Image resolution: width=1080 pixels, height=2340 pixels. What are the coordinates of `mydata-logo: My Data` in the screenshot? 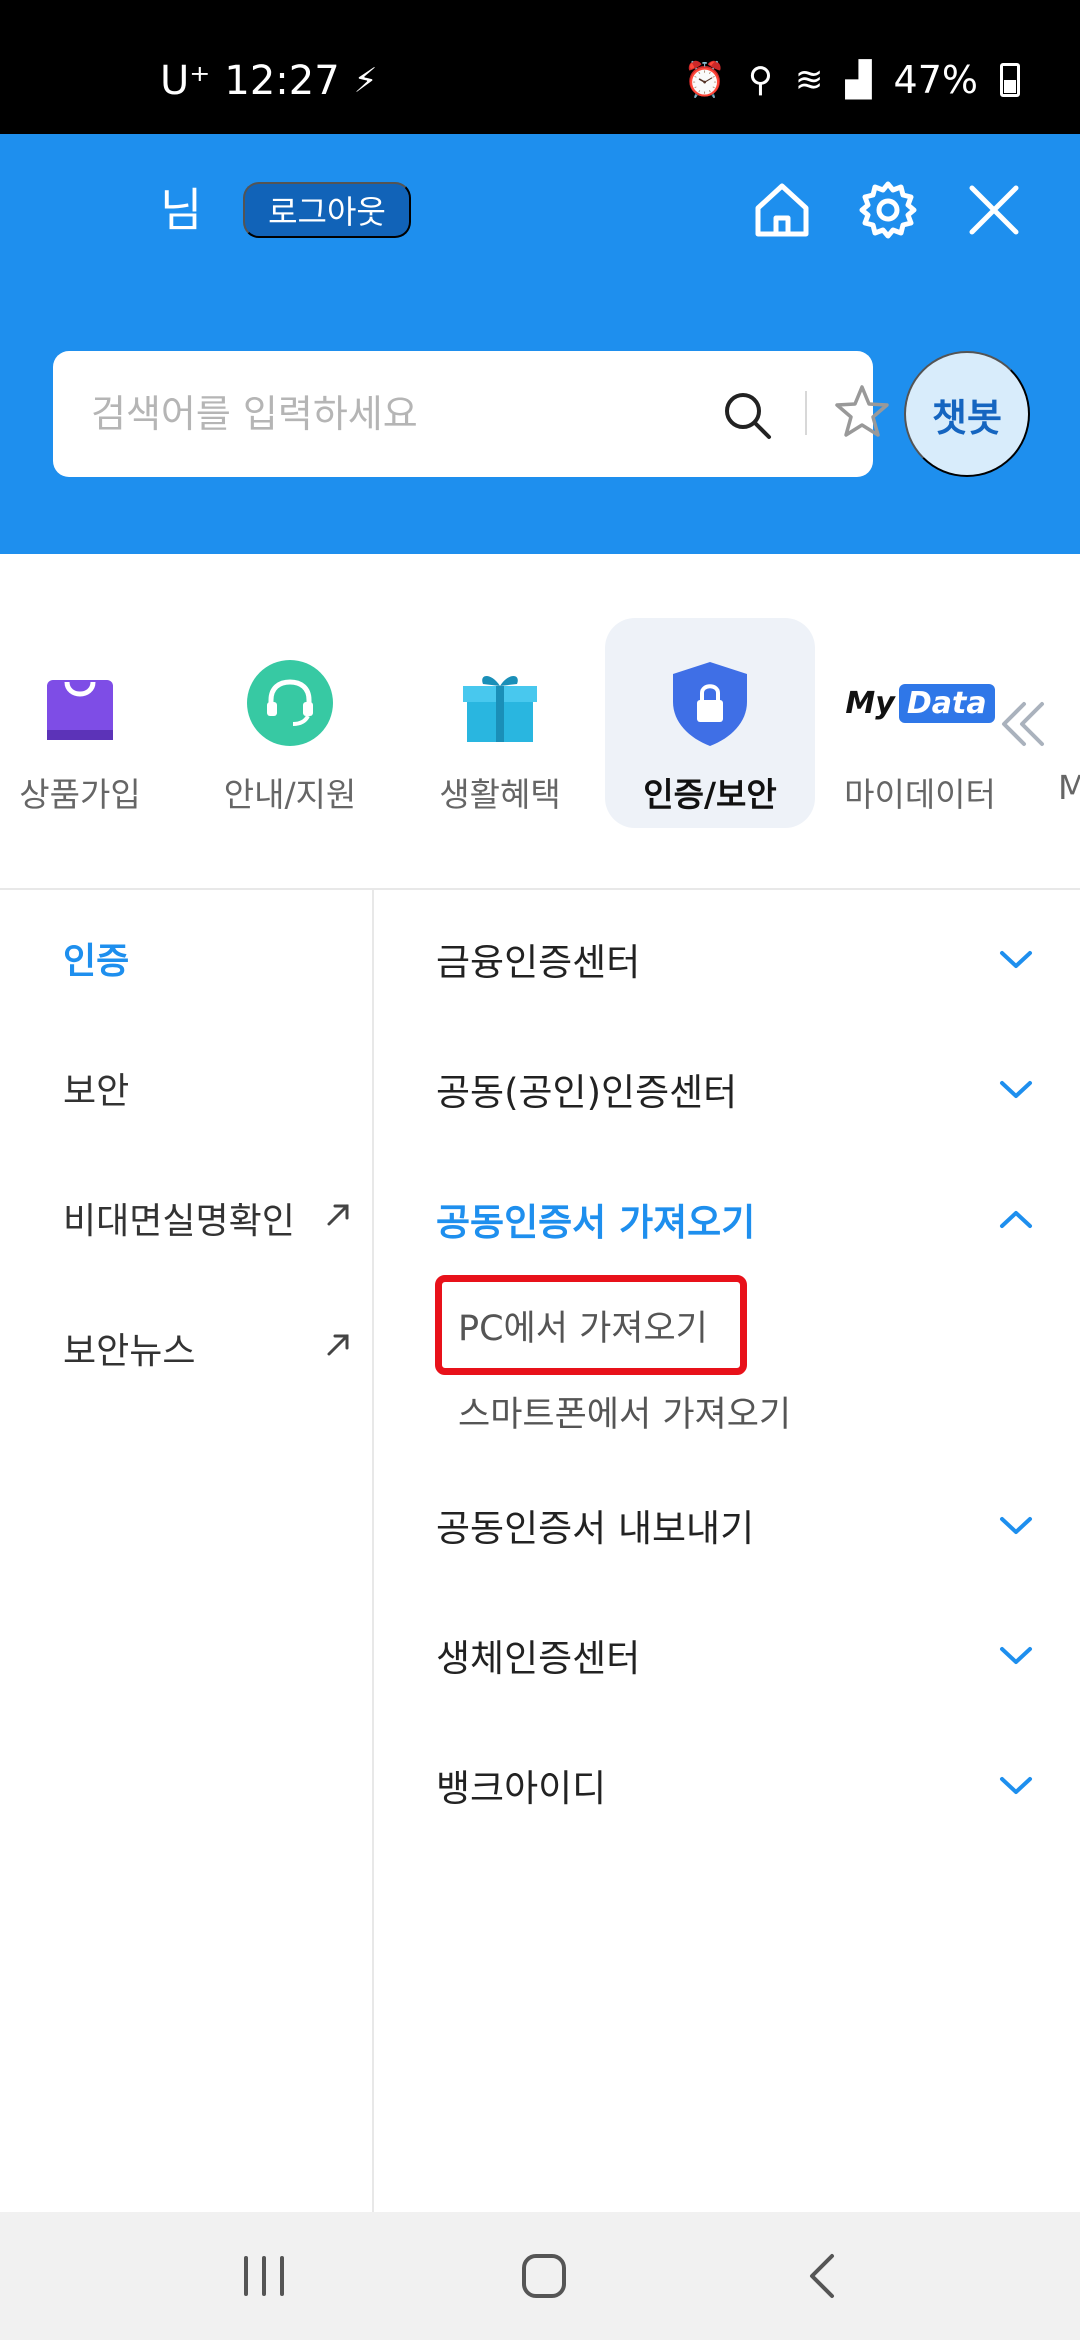 It's located at (920, 703).